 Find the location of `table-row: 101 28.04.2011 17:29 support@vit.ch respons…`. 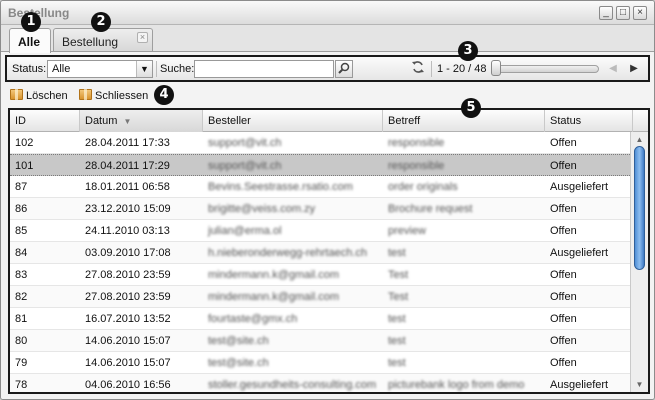

table-row: 101 28.04.2011 17:29 support@vit.ch respons… is located at coordinates (320, 165).